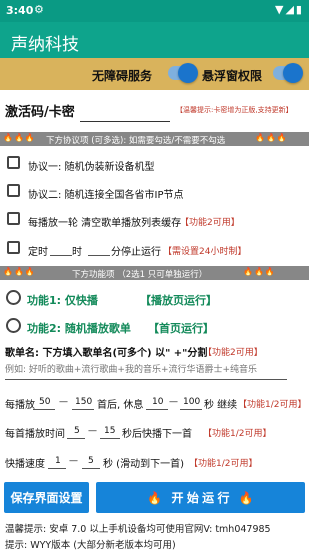  I want to click on function-1-label: 功能1: 仅快播, so click(62, 300).